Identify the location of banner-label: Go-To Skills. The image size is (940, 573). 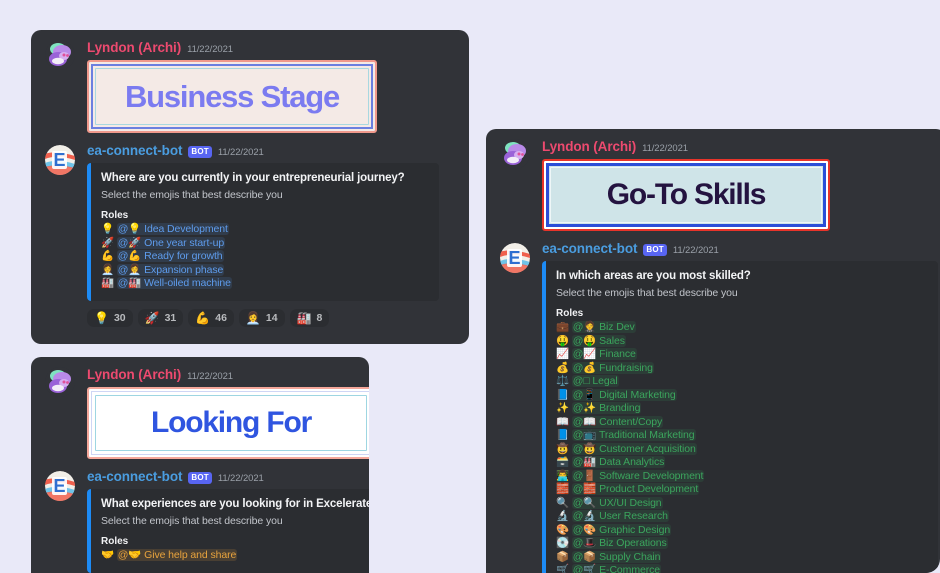
(686, 195).